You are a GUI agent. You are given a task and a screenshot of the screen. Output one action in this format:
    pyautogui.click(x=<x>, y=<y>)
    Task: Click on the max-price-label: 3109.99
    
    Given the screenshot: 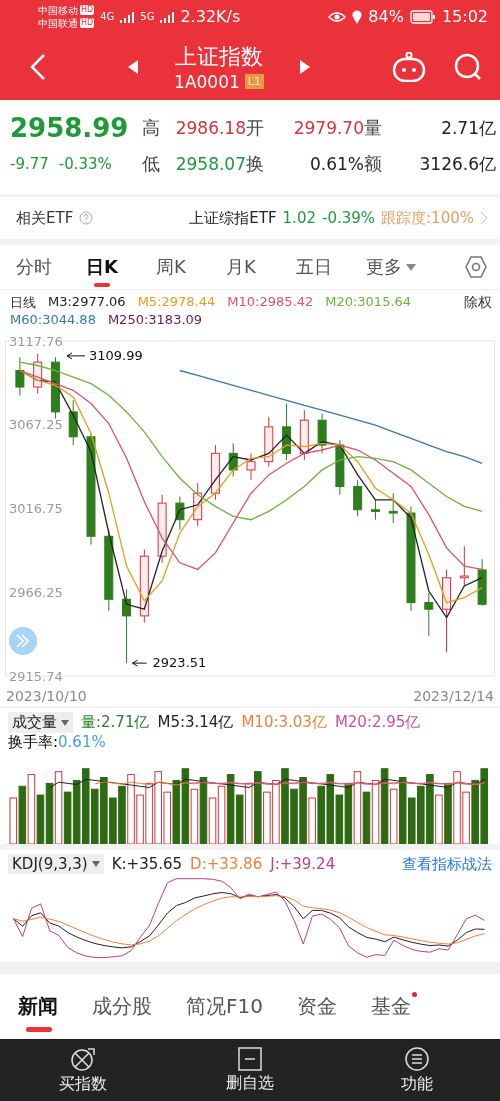 What is the action you would take?
    pyautogui.click(x=116, y=355)
    